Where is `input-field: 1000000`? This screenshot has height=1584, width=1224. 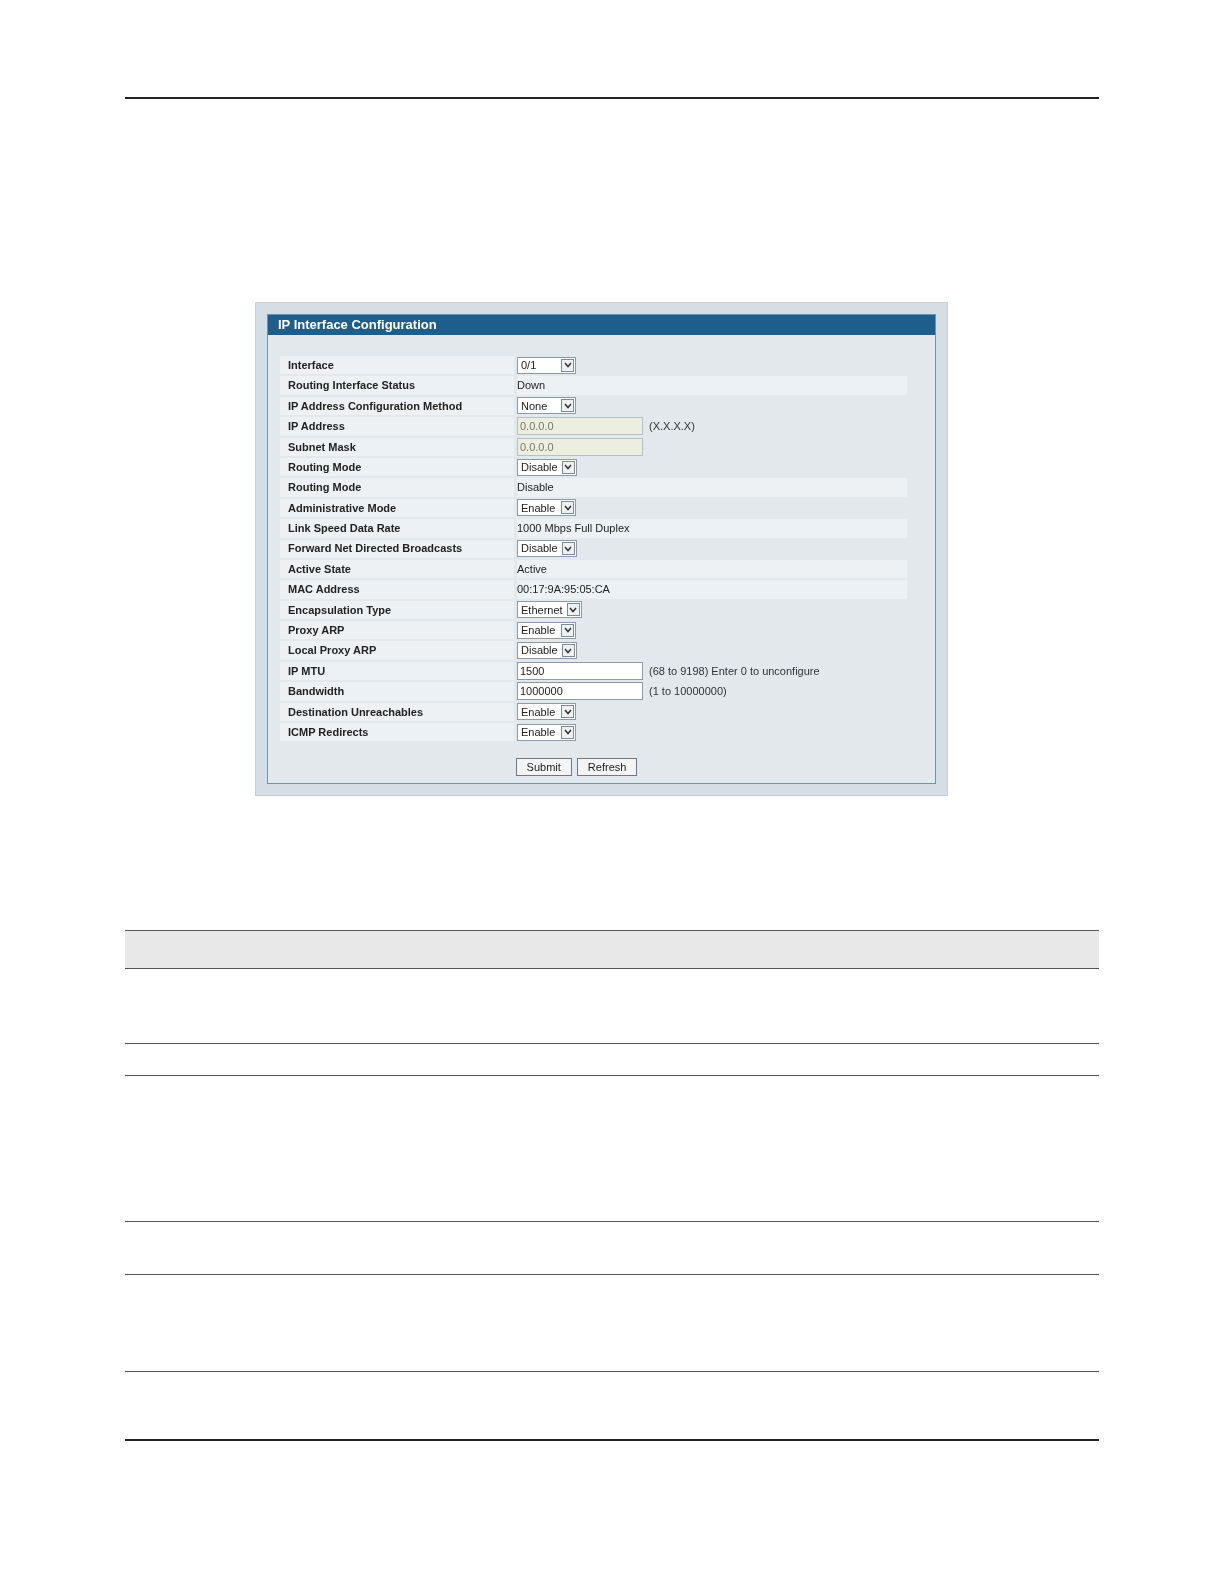
input-field: 1000000 is located at coordinates (580, 691).